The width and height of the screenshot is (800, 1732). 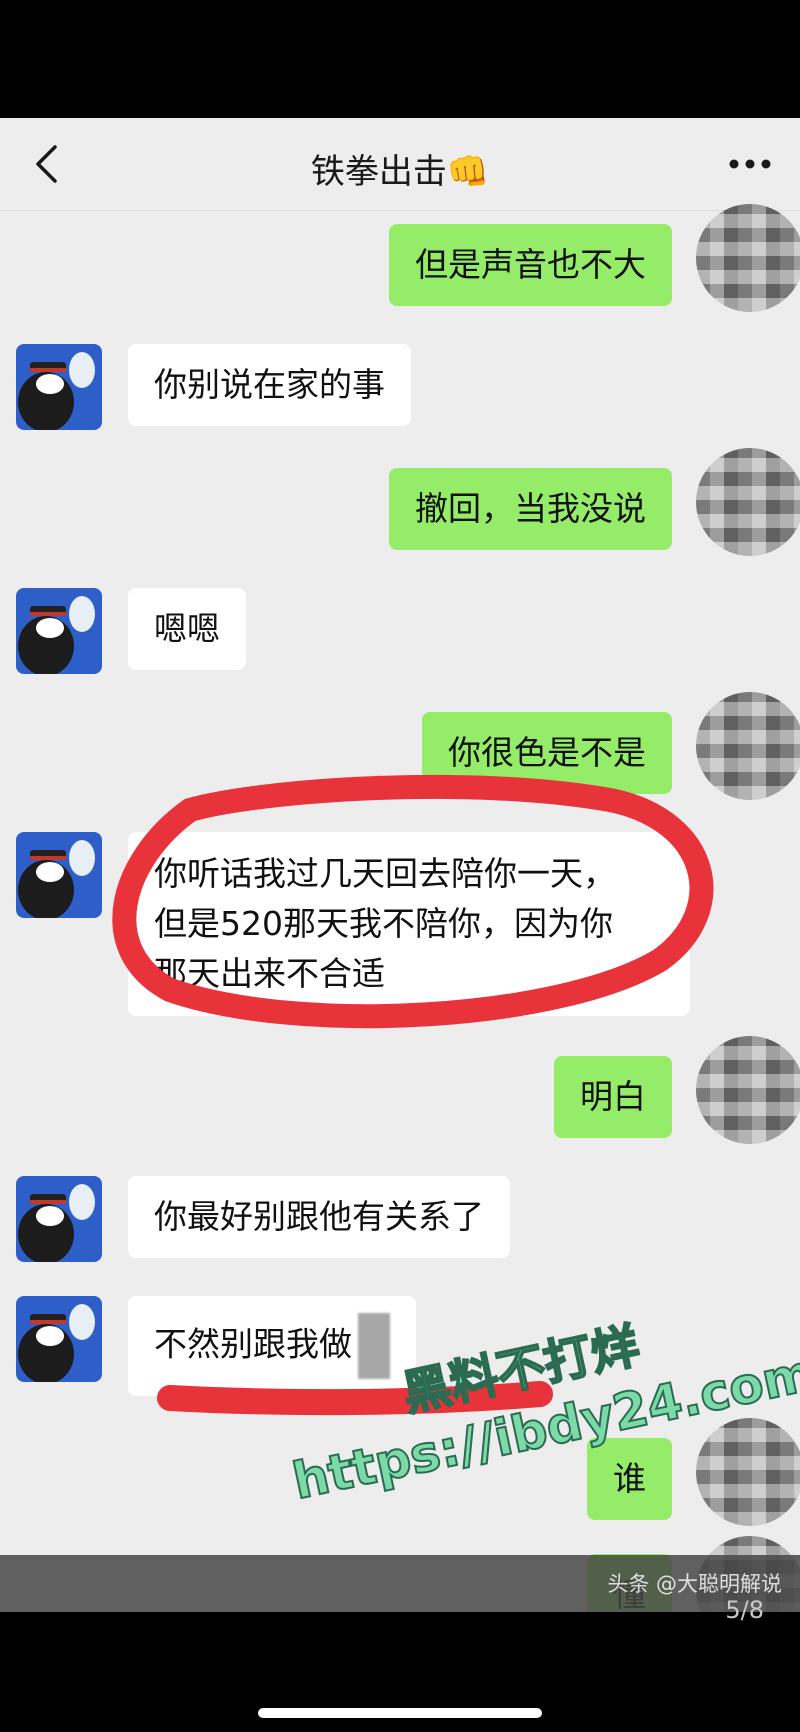 I want to click on chat-title: 铁拳出击👊, so click(x=400, y=172).